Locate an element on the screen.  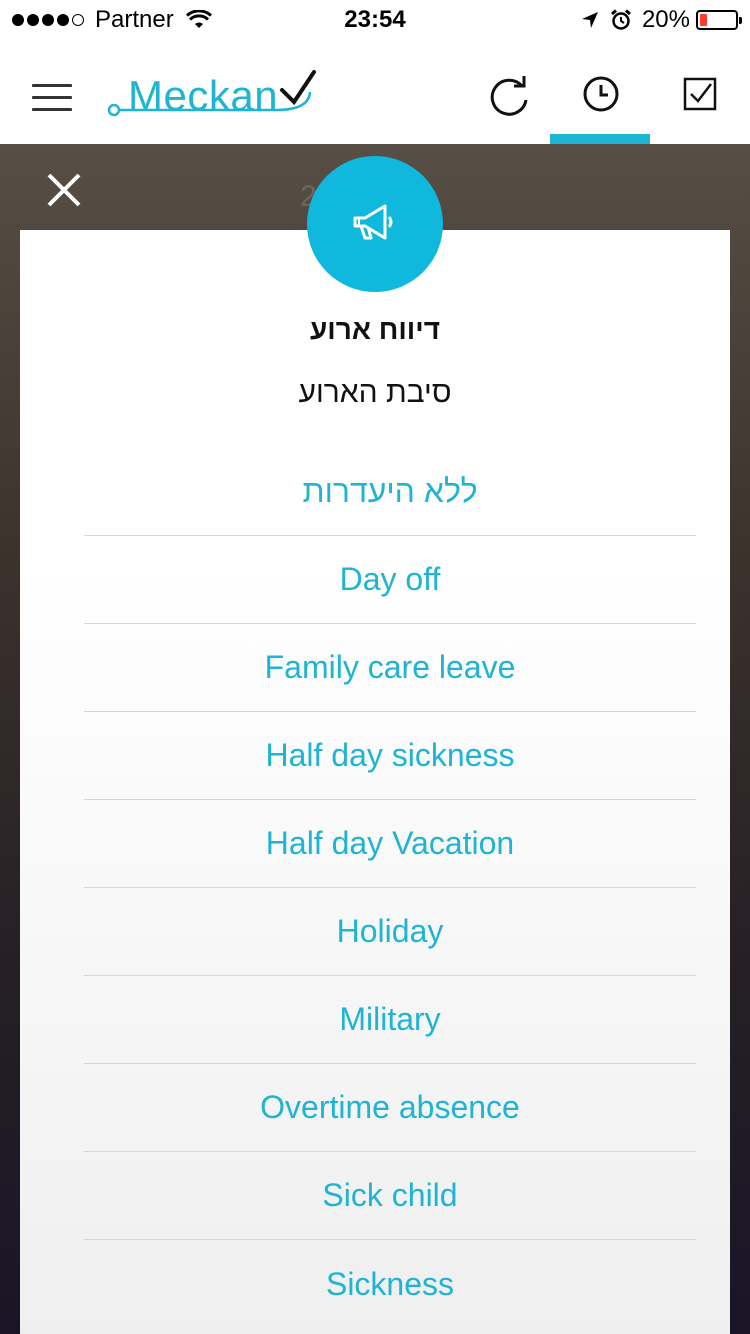
reason-option: Half day Vacation is located at coordinates (390, 844).